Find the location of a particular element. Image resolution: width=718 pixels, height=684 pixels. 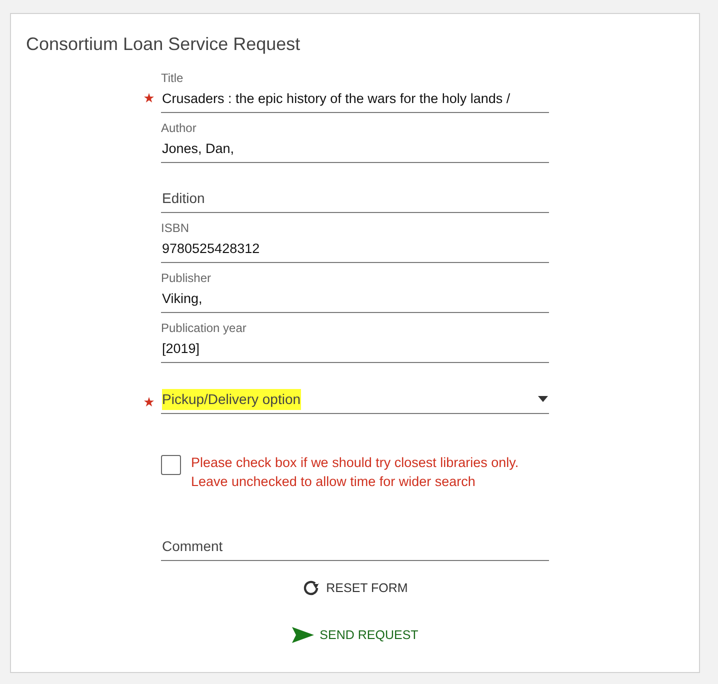

send-button: SEND REQUEST is located at coordinates (355, 635).